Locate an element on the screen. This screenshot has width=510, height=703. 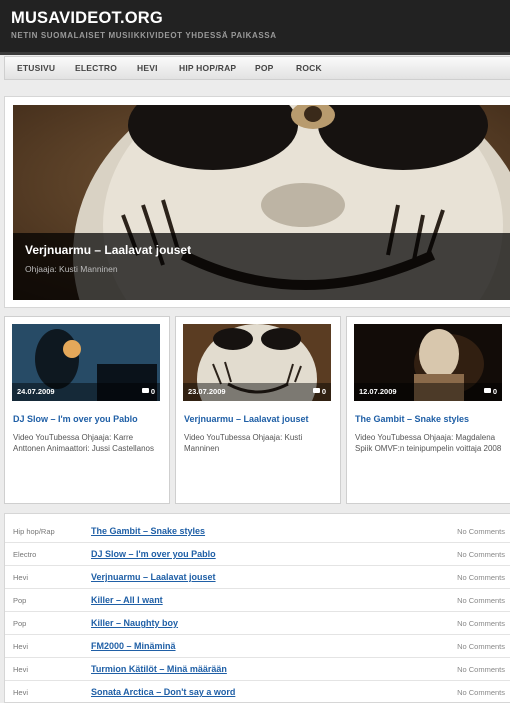
video-description: Video YouTubessa Ohjaaja: Kusti Manninen is located at coordinates (243, 443).